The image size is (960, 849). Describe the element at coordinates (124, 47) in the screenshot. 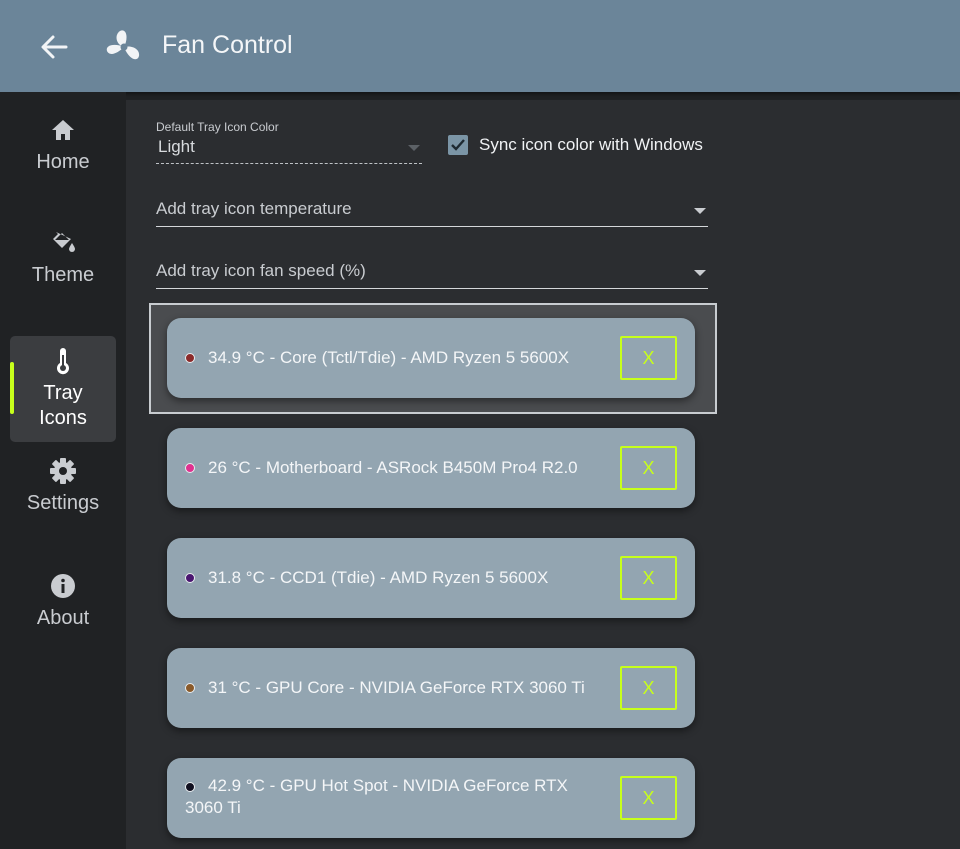

I see `fan-icon` at that location.